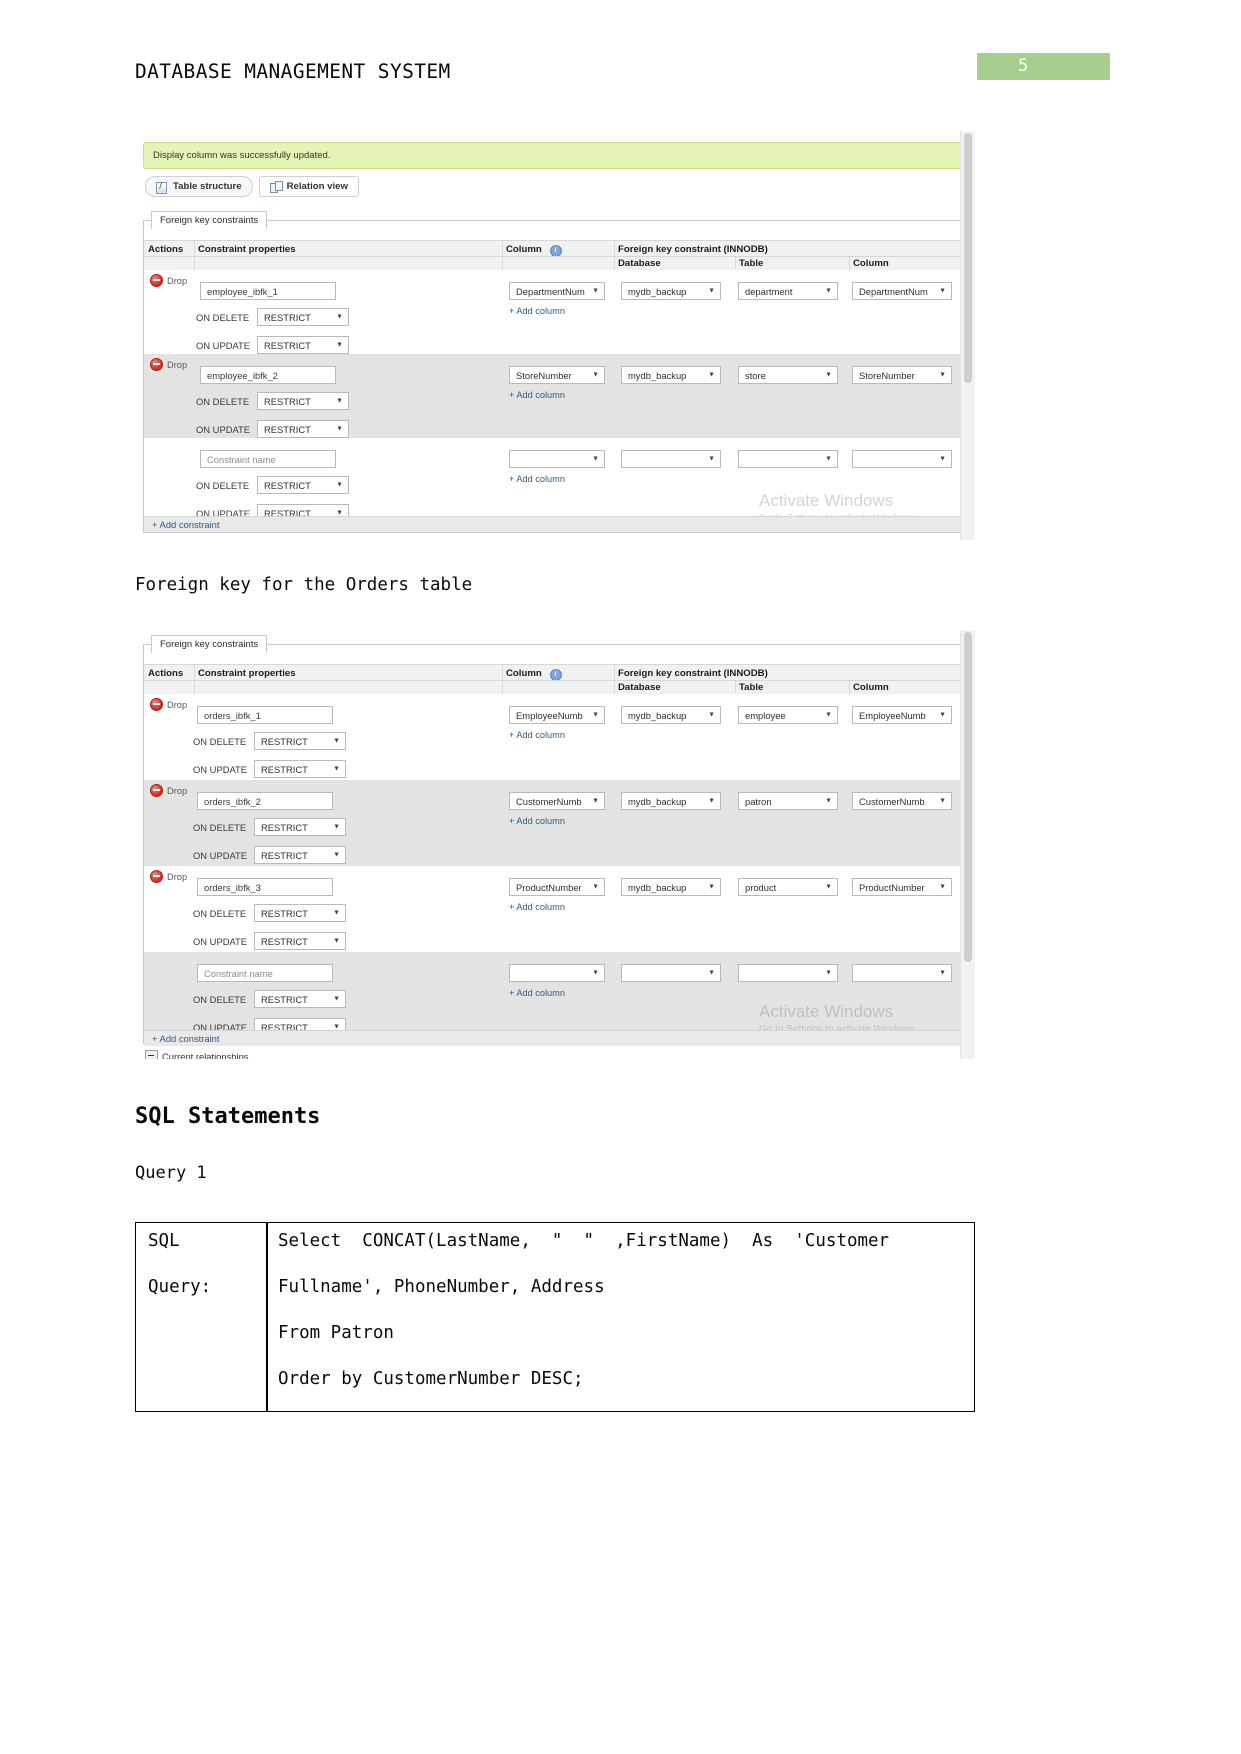 The width and height of the screenshot is (1241, 1754). Describe the element at coordinates (171, 1173) in the screenshot. I see `subheading-query-1: Query 1` at that location.